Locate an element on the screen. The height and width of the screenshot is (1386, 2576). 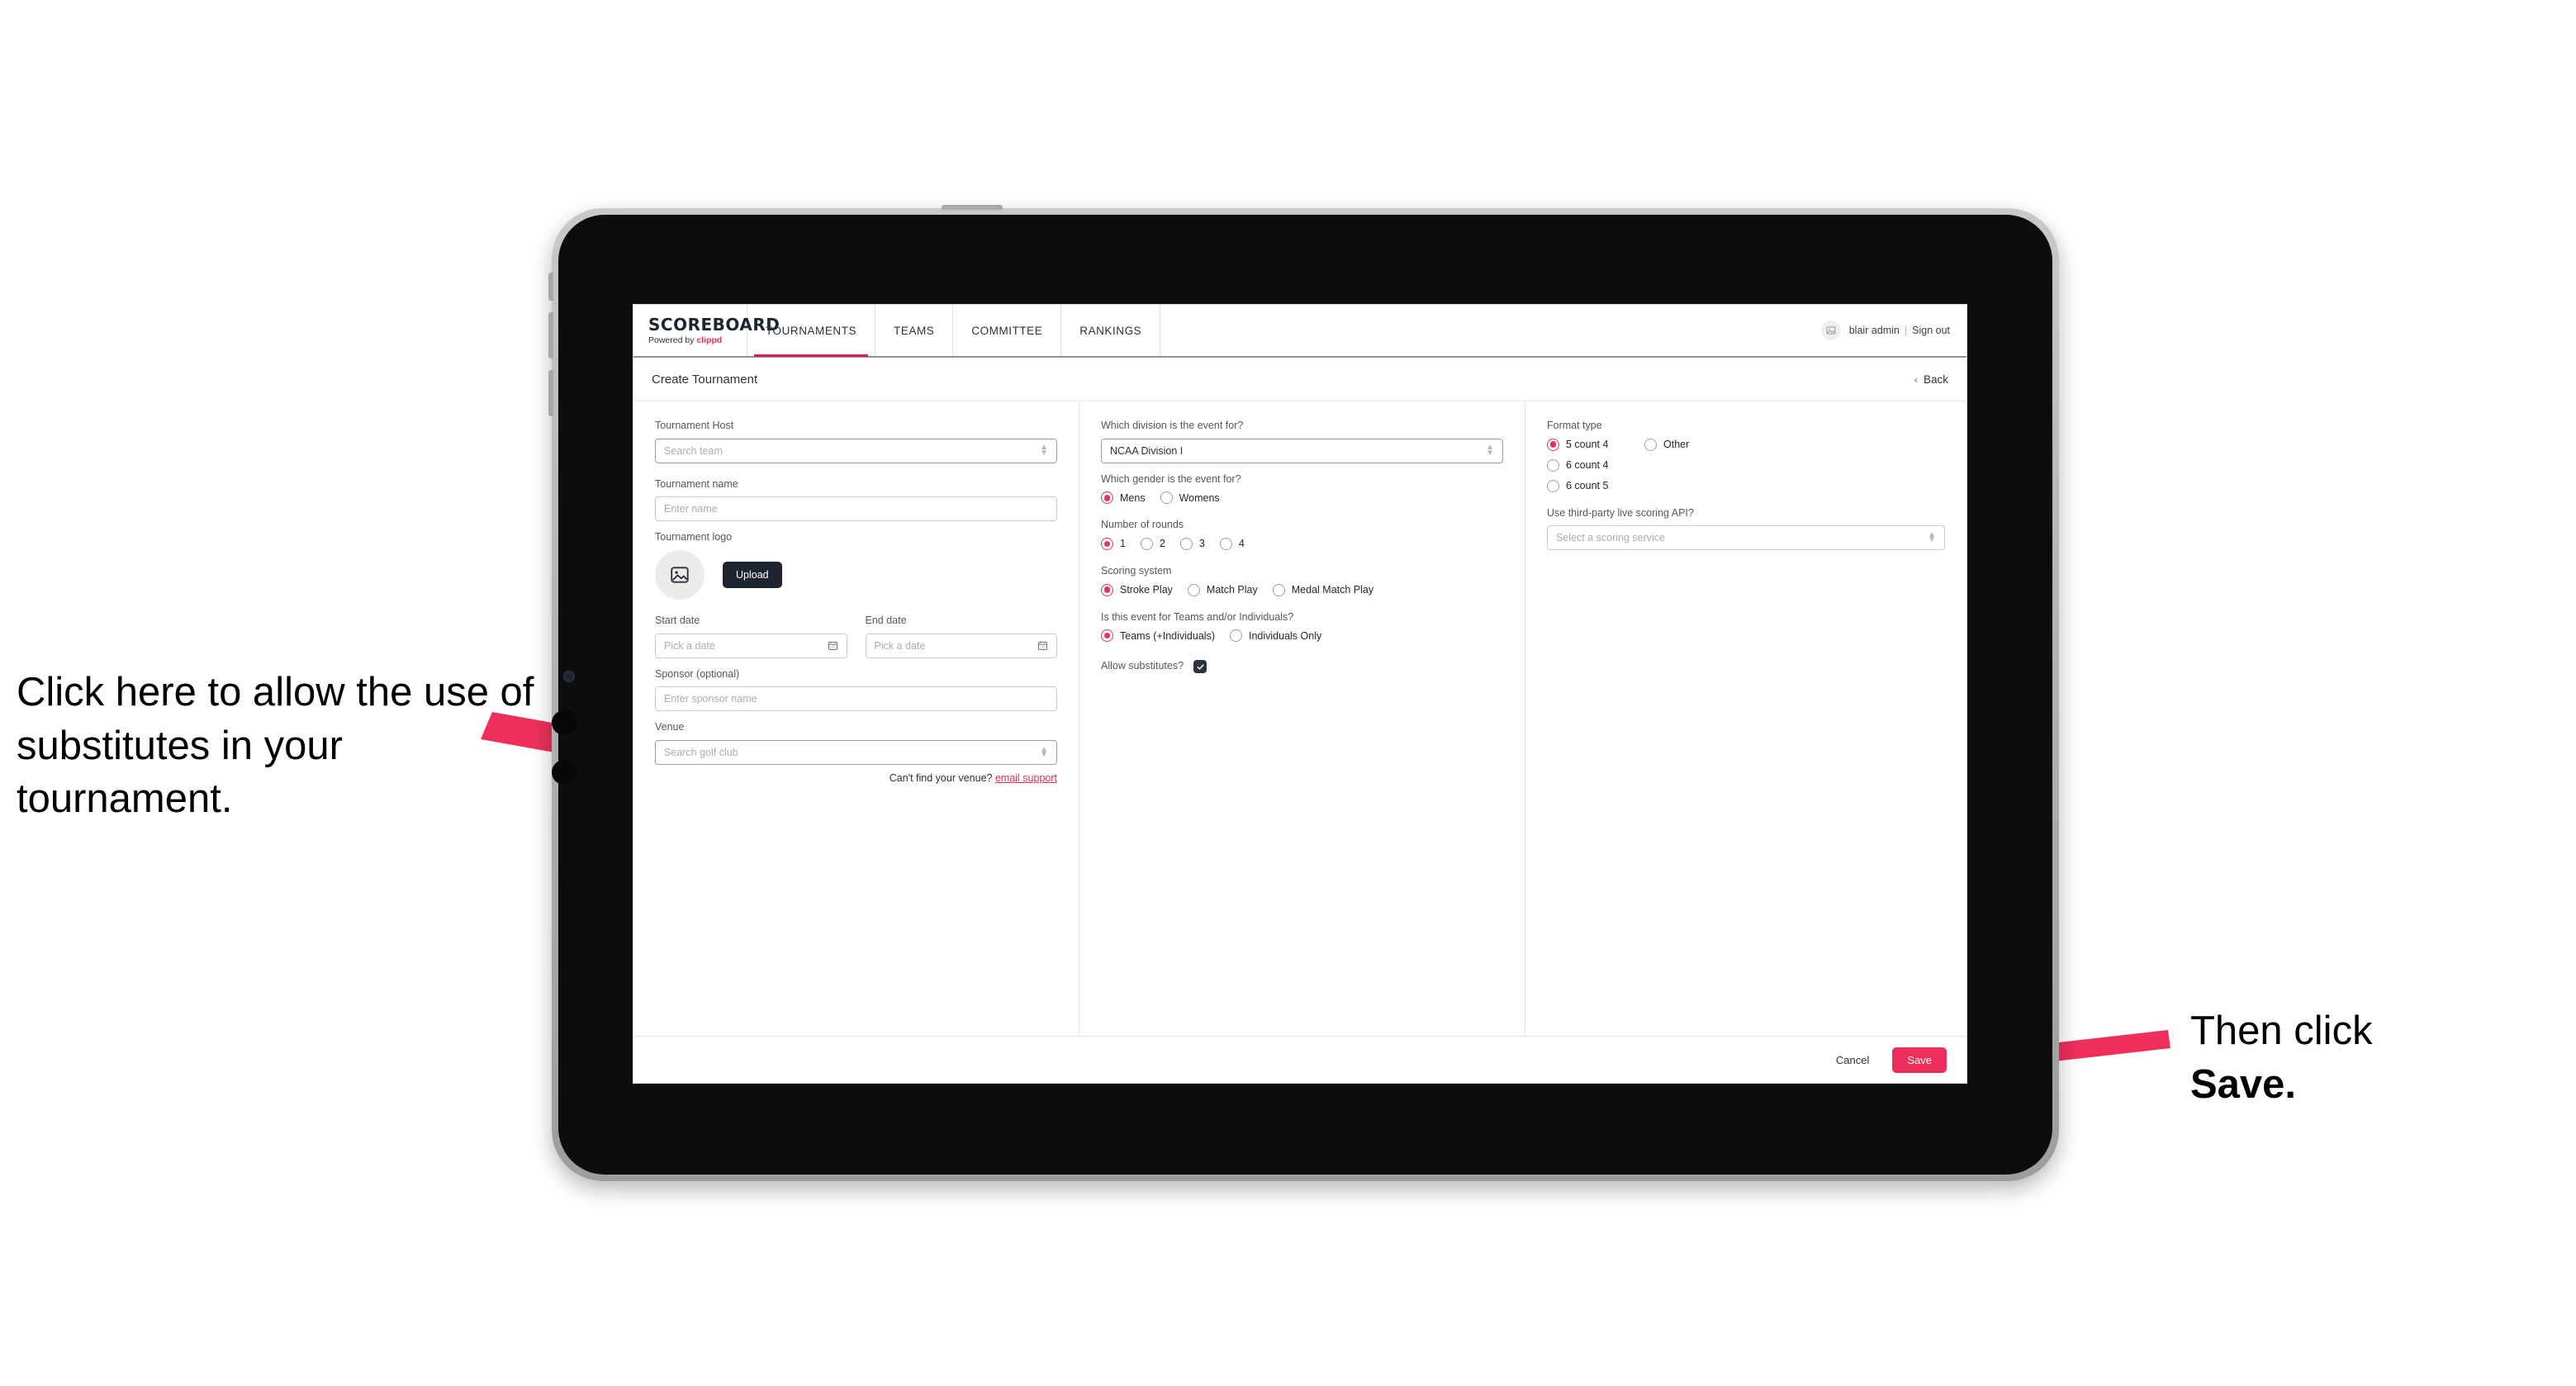
radio-format-6-count-4: 6 count 4 is located at coordinates (1595, 465).